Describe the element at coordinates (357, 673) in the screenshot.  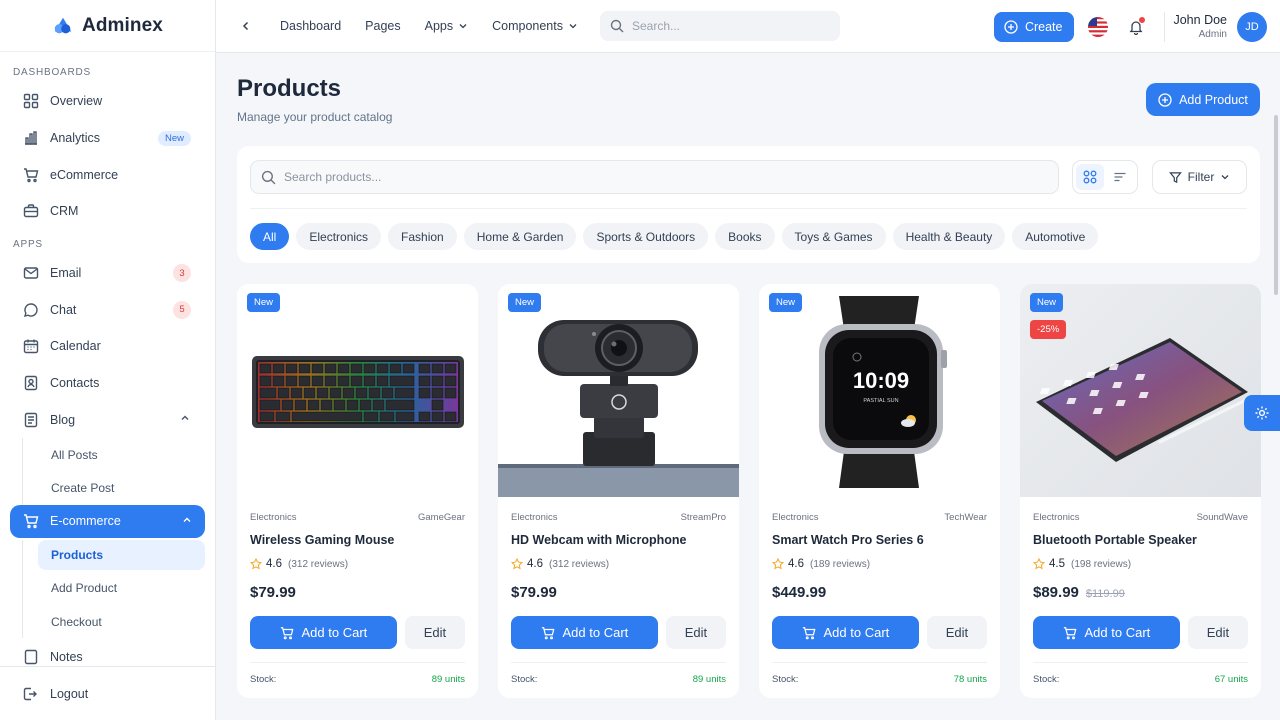
I see `product-stock: Stock: 89 units` at that location.